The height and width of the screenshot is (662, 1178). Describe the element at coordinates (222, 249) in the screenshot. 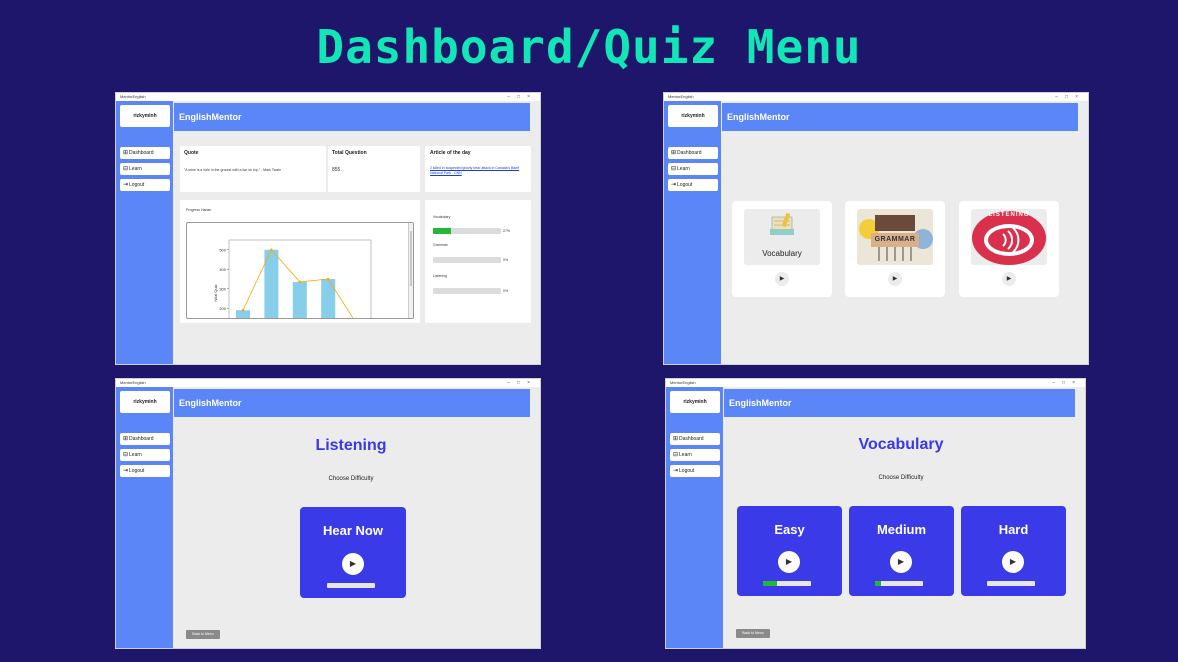

I see `y-tick-label: 500` at that location.